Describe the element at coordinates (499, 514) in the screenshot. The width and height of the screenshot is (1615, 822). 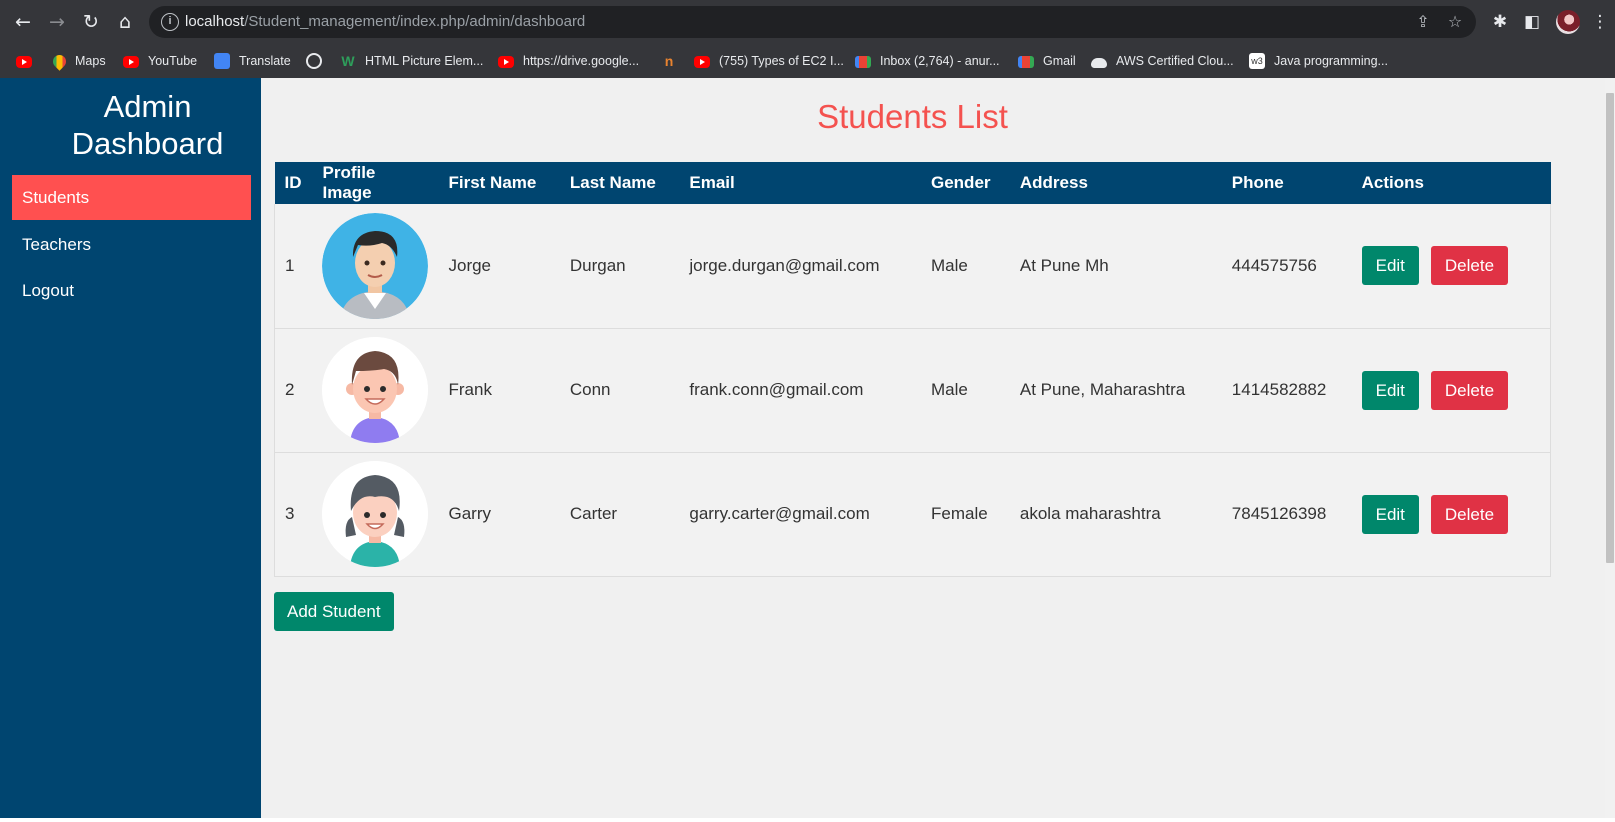
I see `cell-first-name: Garry` at that location.